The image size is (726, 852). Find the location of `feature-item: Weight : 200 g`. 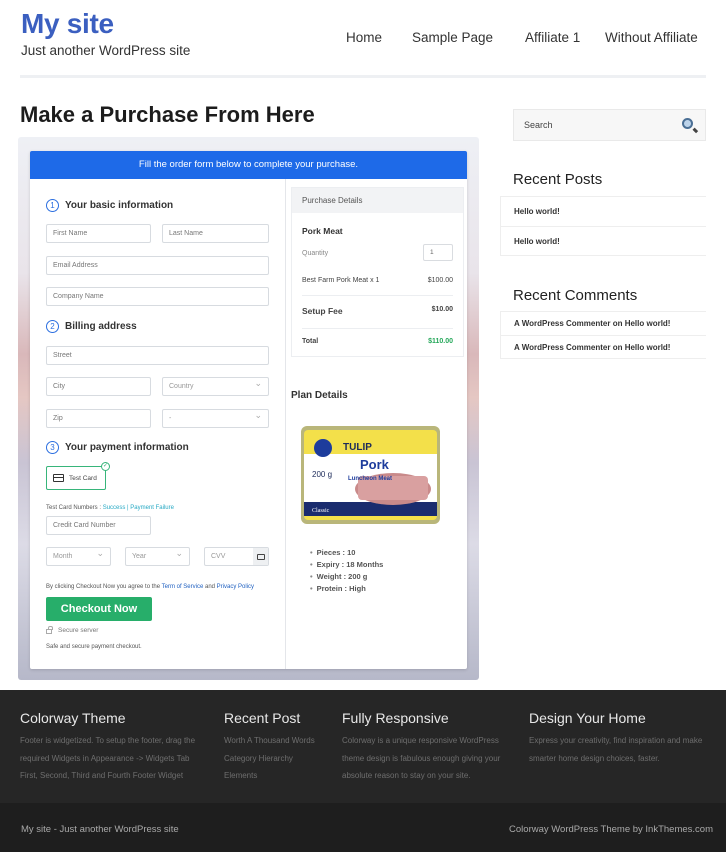

feature-item: Weight : 200 g is located at coordinates (346, 577).